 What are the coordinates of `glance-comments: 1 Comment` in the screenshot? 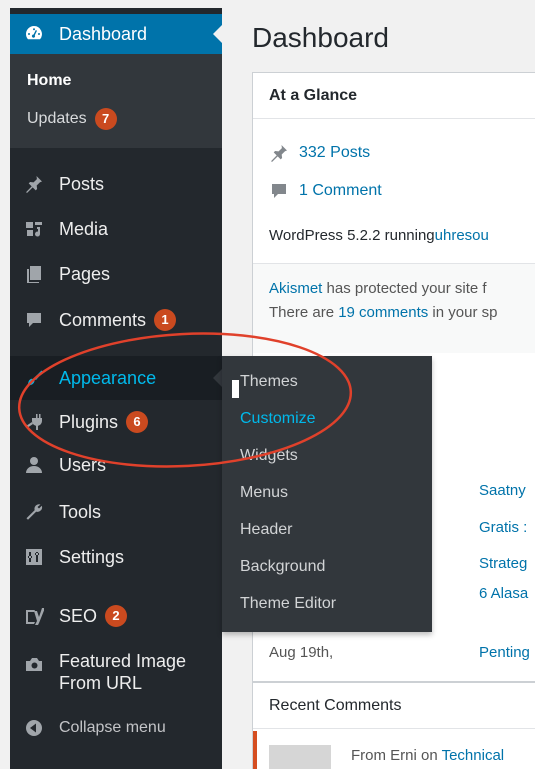 It's located at (325, 191).